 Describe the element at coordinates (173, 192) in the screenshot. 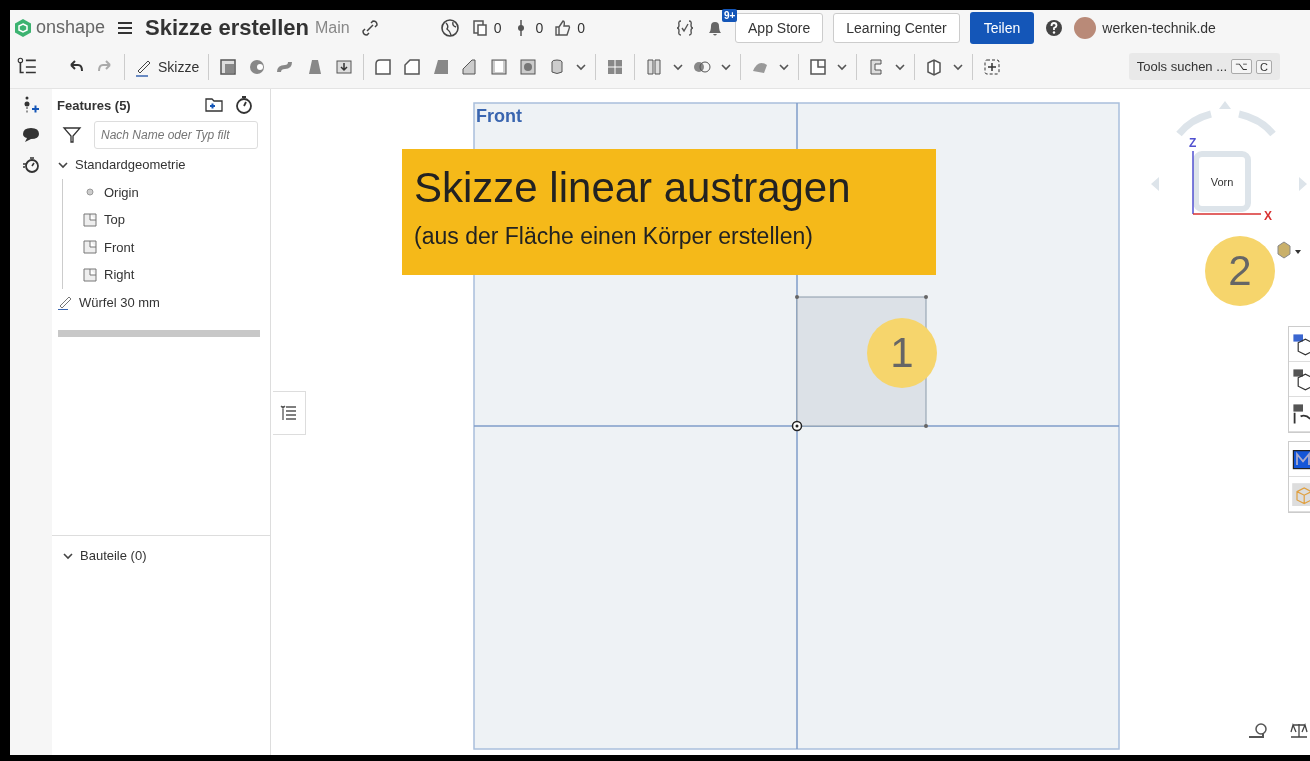

I see `tree-item: Origin` at that location.